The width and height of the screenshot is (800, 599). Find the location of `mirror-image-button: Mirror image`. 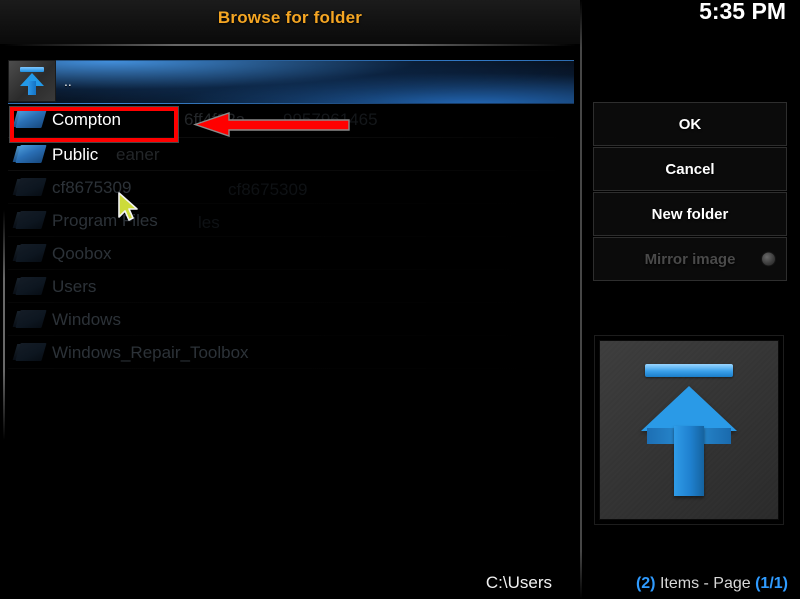

mirror-image-button: Mirror image is located at coordinates (690, 259).